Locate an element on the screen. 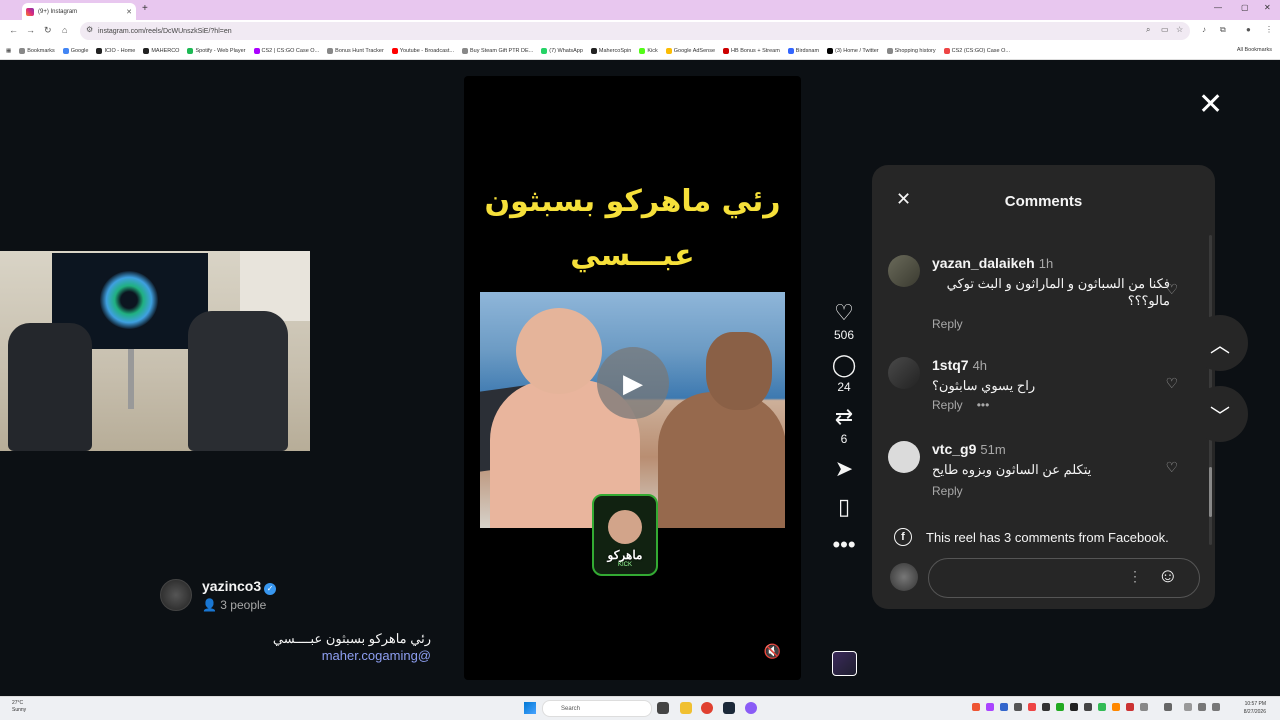 Image resolution: width=1280 pixels, height=720 pixels. bookmark-icon: ▯ is located at coordinates (844, 507).